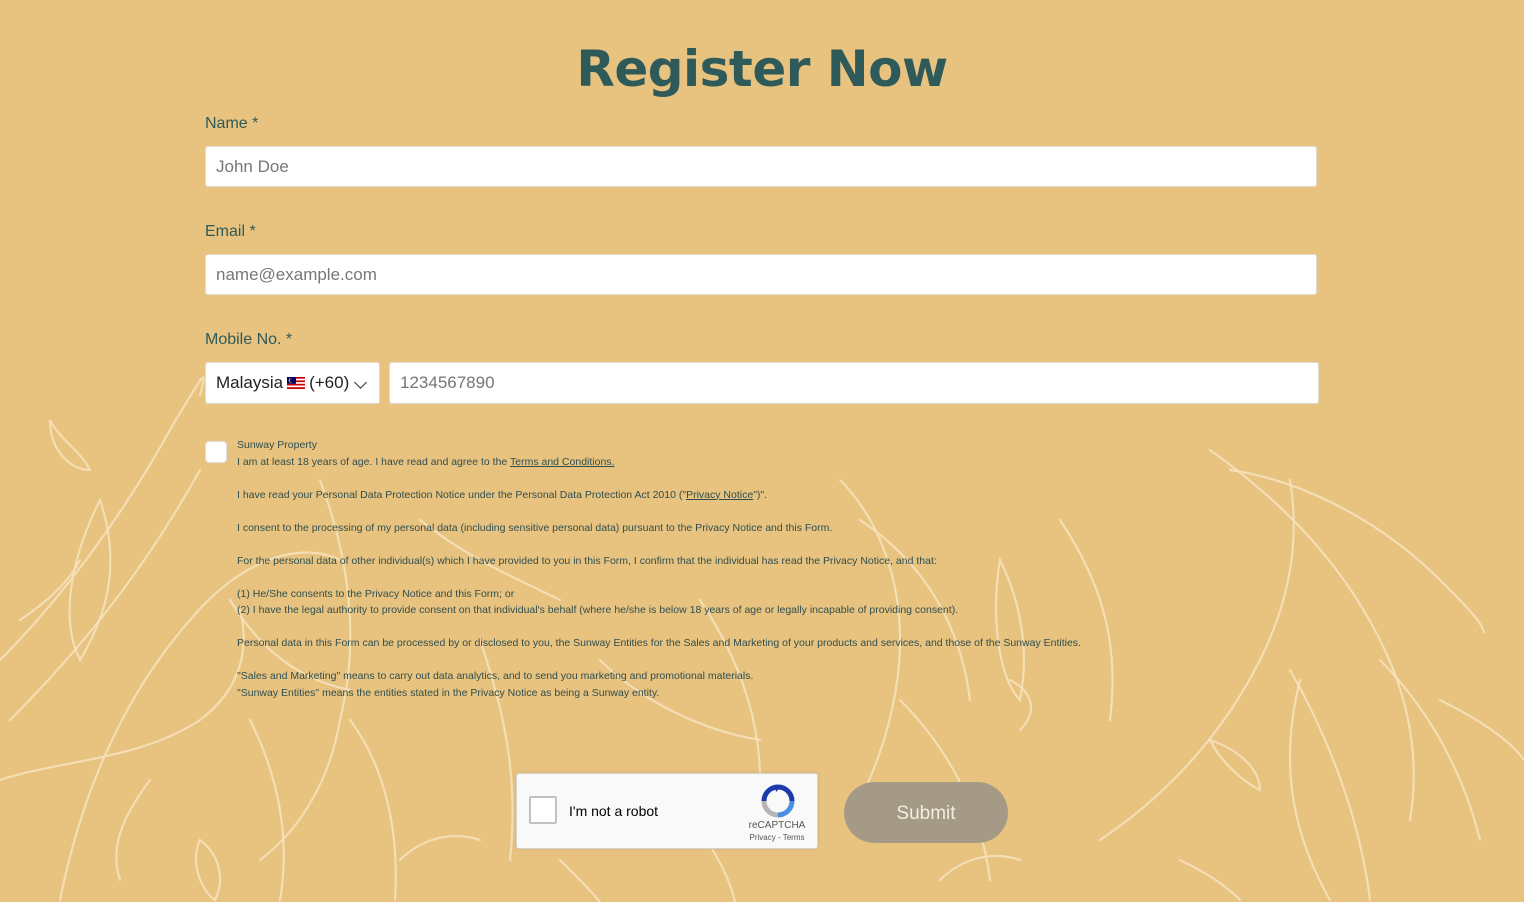 Image resolution: width=1524 pixels, height=902 pixels. What do you see at coordinates (761, 274) in the screenshot?
I see `email-input` at bounding box center [761, 274].